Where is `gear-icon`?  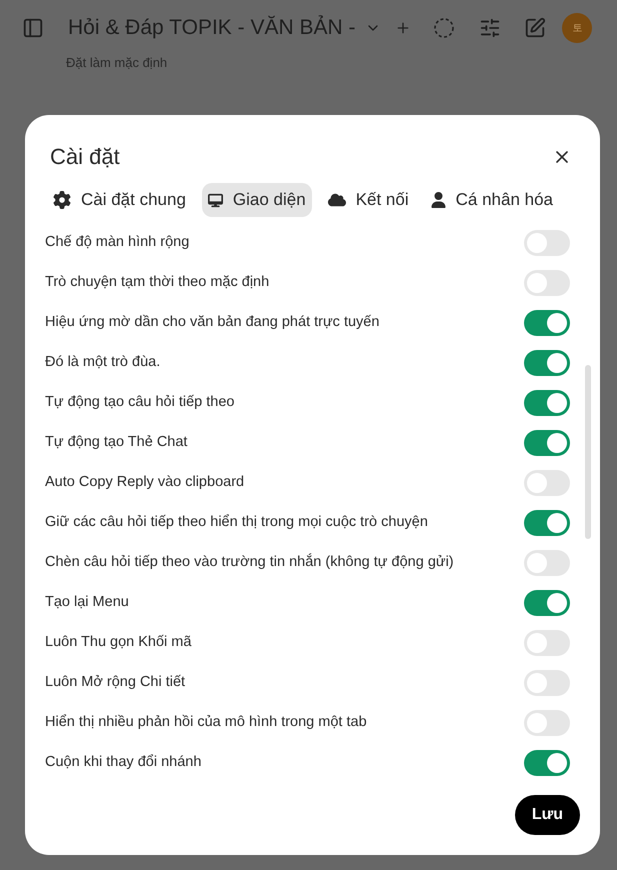 gear-icon is located at coordinates (62, 200).